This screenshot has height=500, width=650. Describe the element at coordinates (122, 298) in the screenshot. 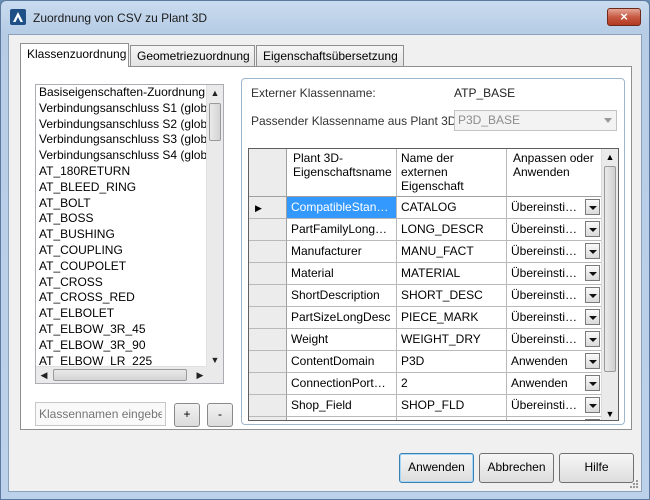

I see `class-list-item: AT_CROSS_RED` at that location.